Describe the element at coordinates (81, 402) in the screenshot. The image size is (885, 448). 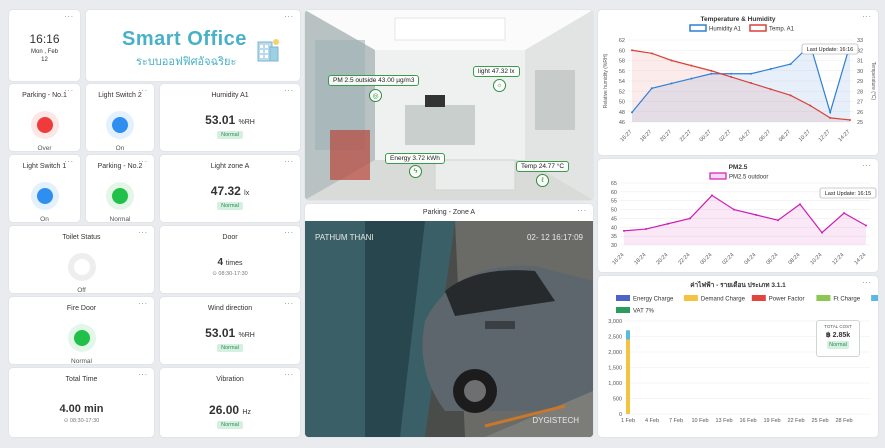
I see `total-time-tile: ... Total Time 4.00 min ⊙ 08:30-17:30` at that location.